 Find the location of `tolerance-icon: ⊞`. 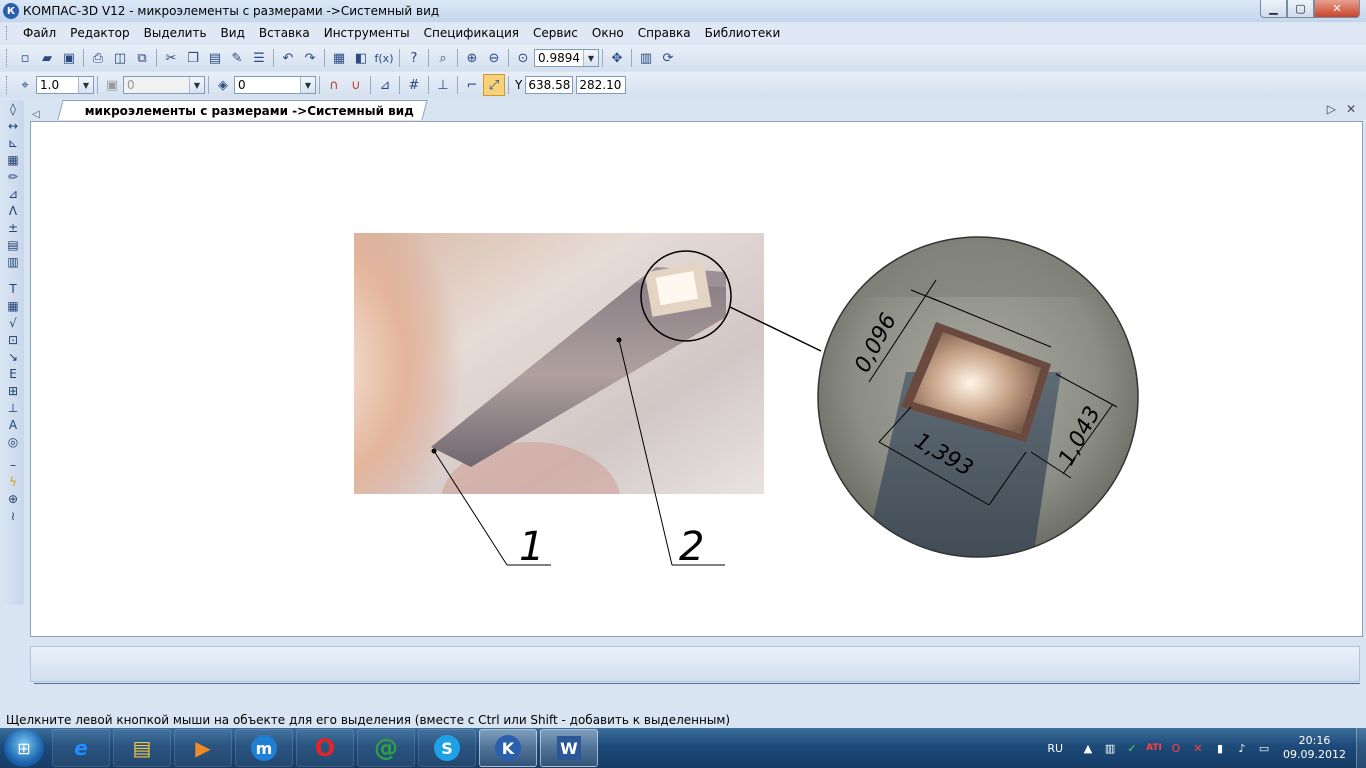

tolerance-icon: ⊞ is located at coordinates (13, 390).